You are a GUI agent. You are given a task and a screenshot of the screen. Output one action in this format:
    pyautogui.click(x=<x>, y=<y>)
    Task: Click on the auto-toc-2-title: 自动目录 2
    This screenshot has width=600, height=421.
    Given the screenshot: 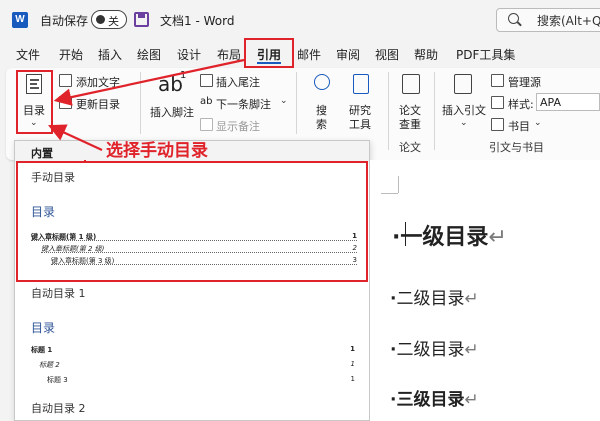 What is the action you would take?
    pyautogui.click(x=58, y=408)
    